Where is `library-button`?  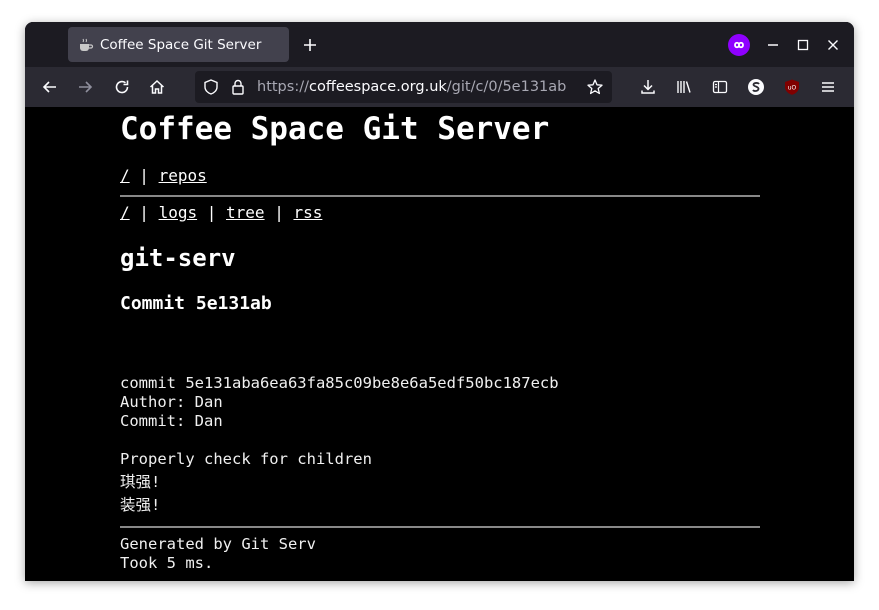
library-button is located at coordinates (684, 87).